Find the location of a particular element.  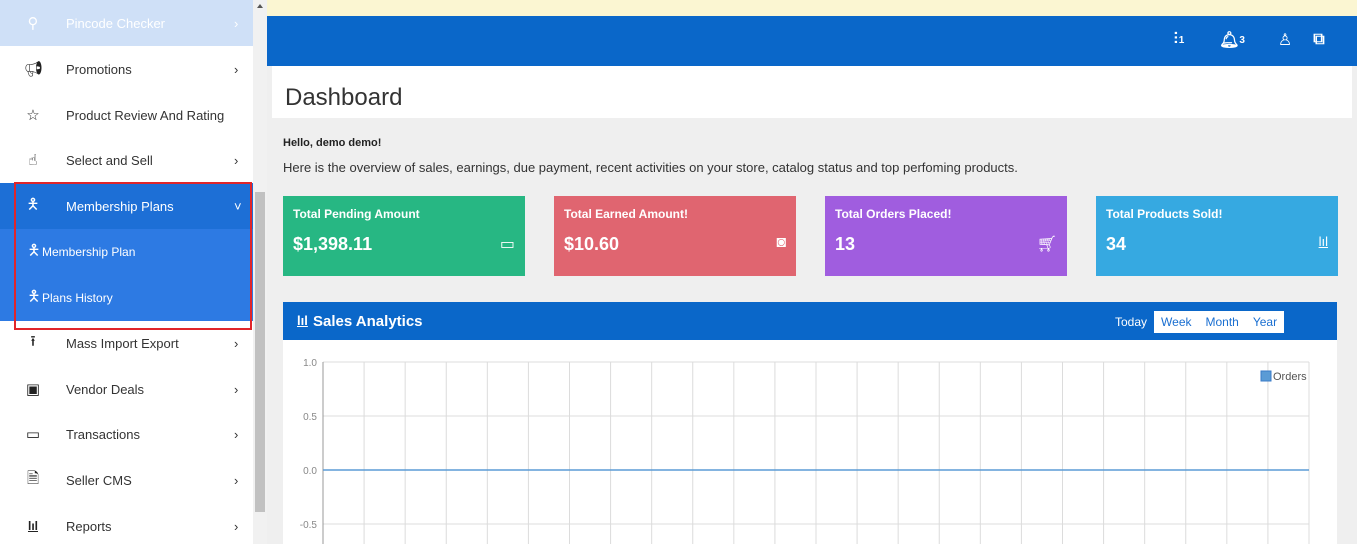

hand-pointer-icon: ☝︎ is located at coordinates (33, 160).